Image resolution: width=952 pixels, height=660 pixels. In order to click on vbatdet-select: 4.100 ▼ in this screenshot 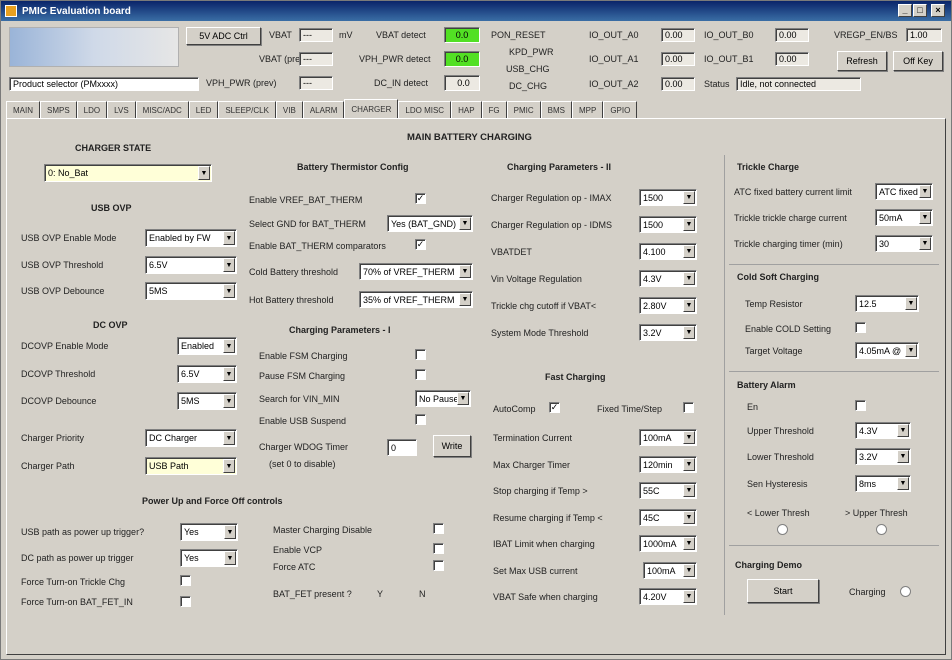, I will do `click(668, 251)`.